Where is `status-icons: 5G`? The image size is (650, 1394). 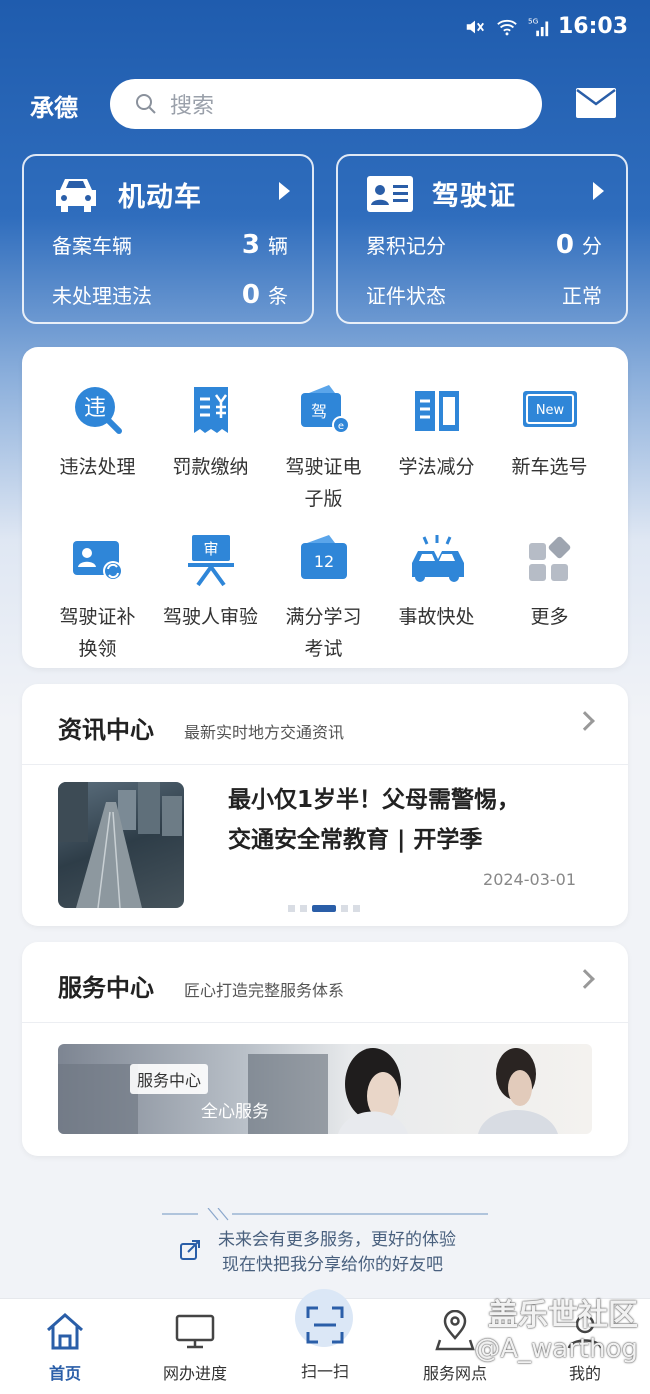 status-icons: 5G is located at coordinates (507, 27).